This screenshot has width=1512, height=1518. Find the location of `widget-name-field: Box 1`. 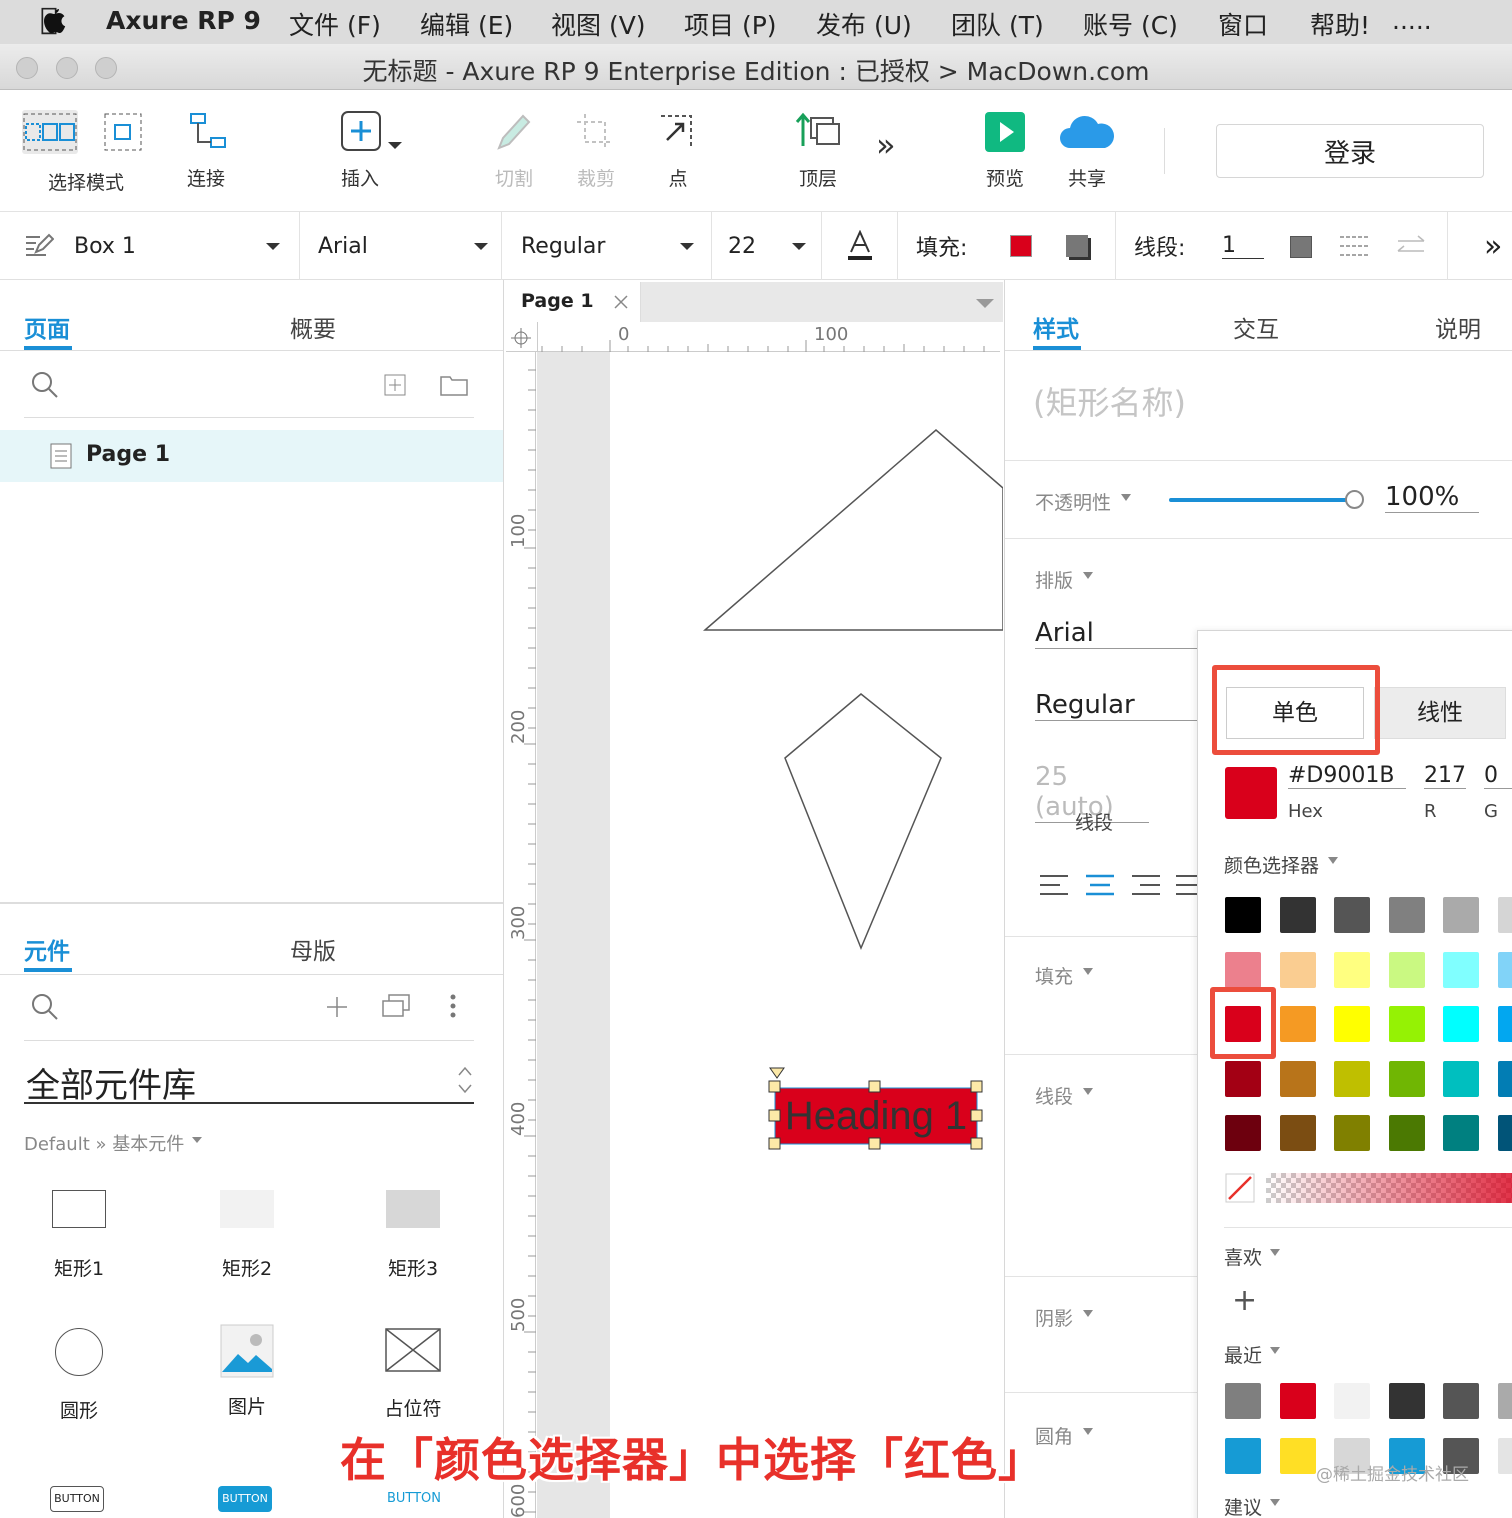

widget-name-field: Box 1 is located at coordinates (150, 246).